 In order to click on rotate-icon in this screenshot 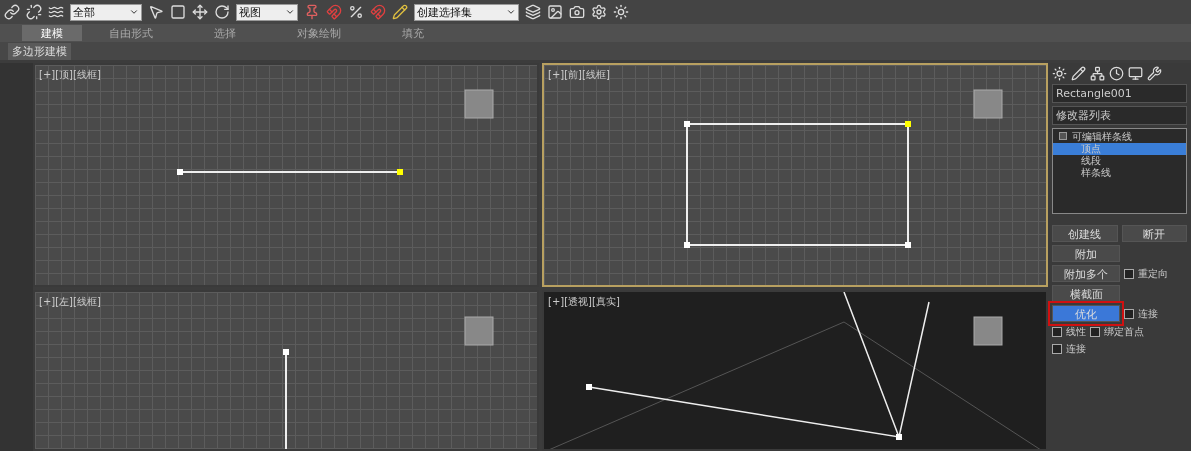, I will do `click(222, 12)`.